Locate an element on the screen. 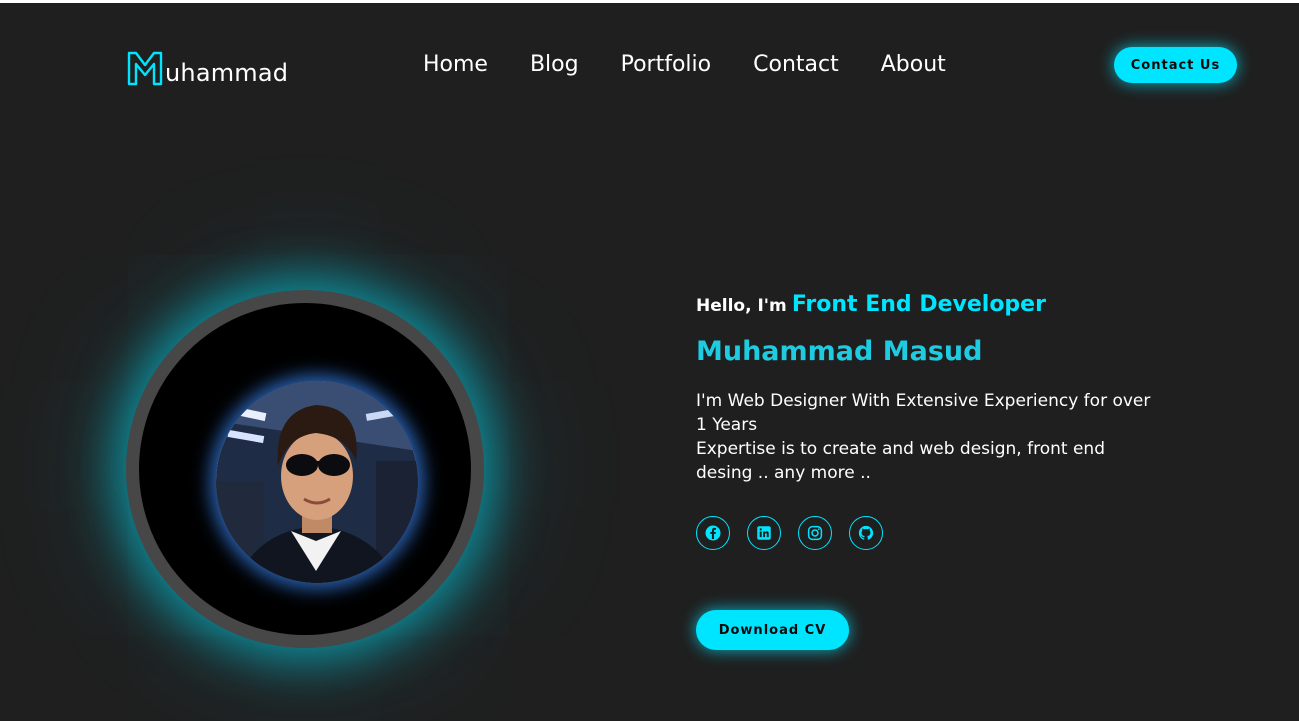 The height and width of the screenshot is (721, 1299). profile-ring is located at coordinates (305, 469).